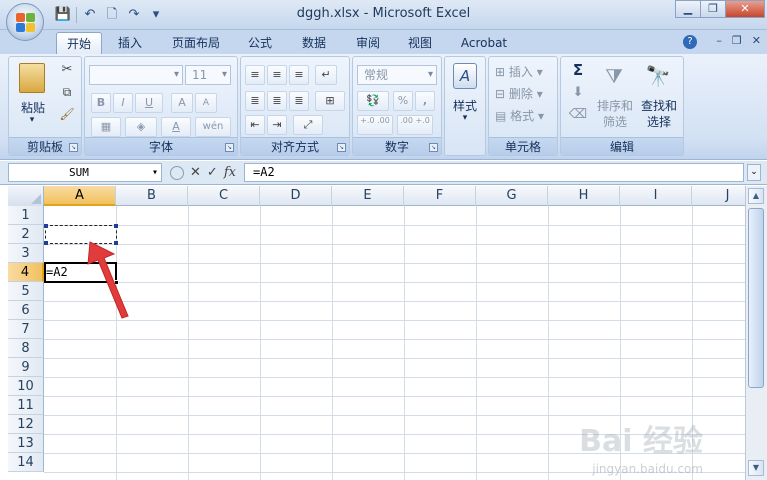 This screenshot has width=767, height=480. What do you see at coordinates (465, 105) in the screenshot?
I see `styles-button: 样式` at bounding box center [465, 105].